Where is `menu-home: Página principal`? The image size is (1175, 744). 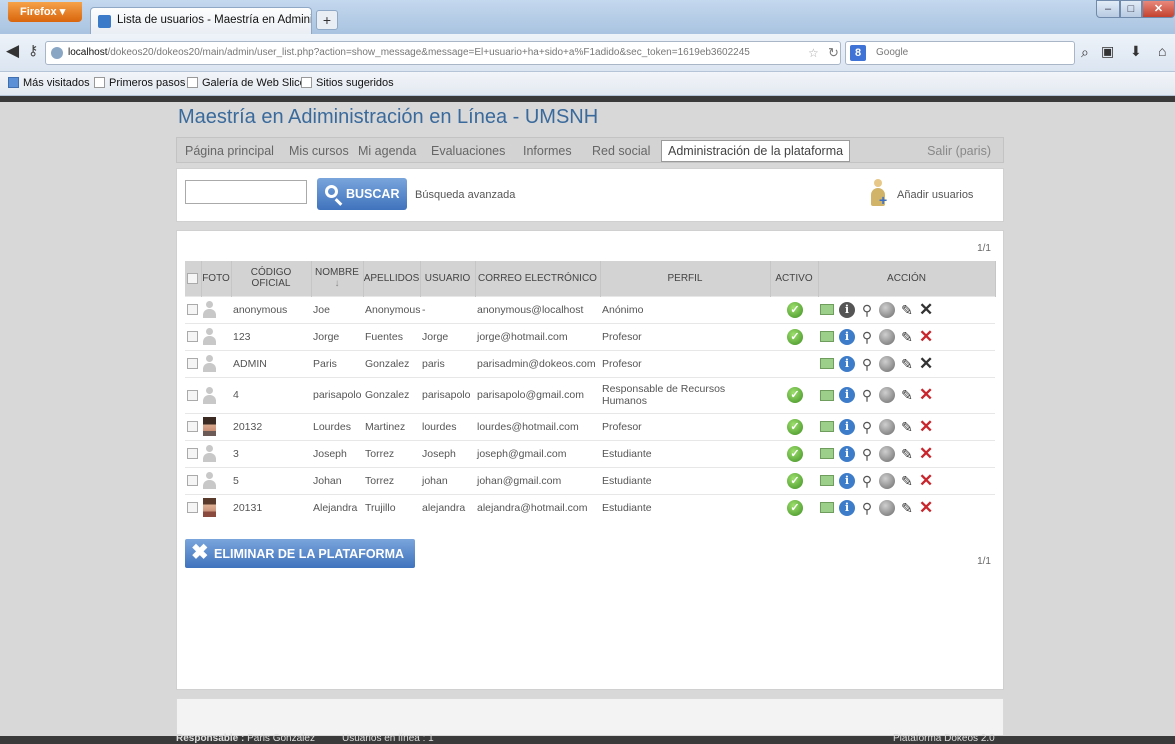
menu-home: Página principal is located at coordinates (229, 151).